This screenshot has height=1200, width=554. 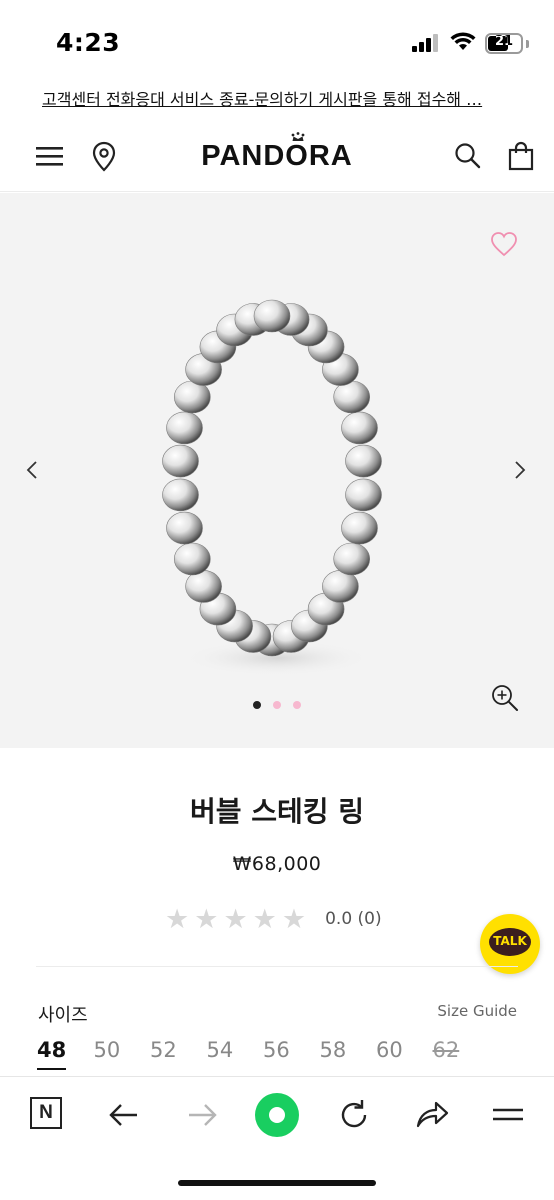 What do you see at coordinates (353, 919) in the screenshot?
I see `rating-text: 0.0 (0)` at bounding box center [353, 919].